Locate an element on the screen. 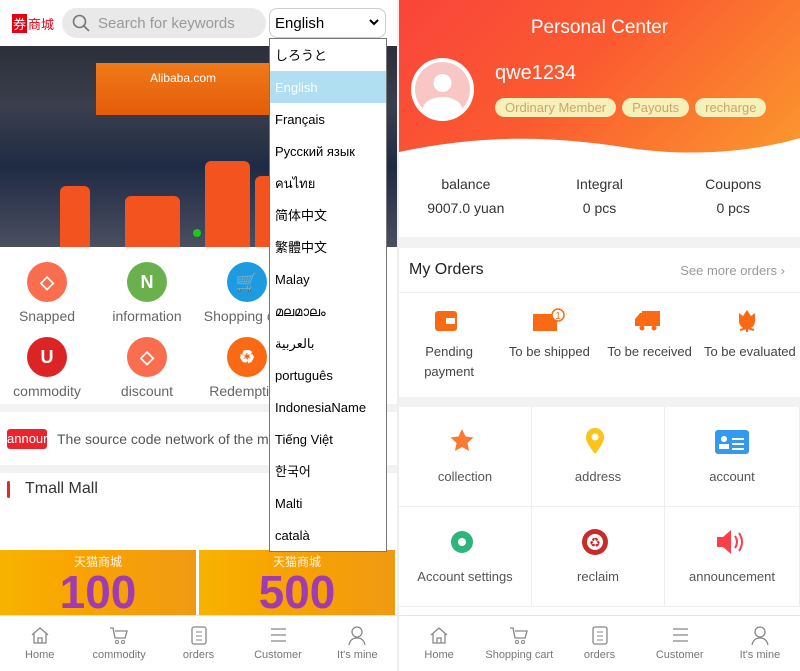 The image size is (800, 671). language-option: Malay is located at coordinates (328, 279).